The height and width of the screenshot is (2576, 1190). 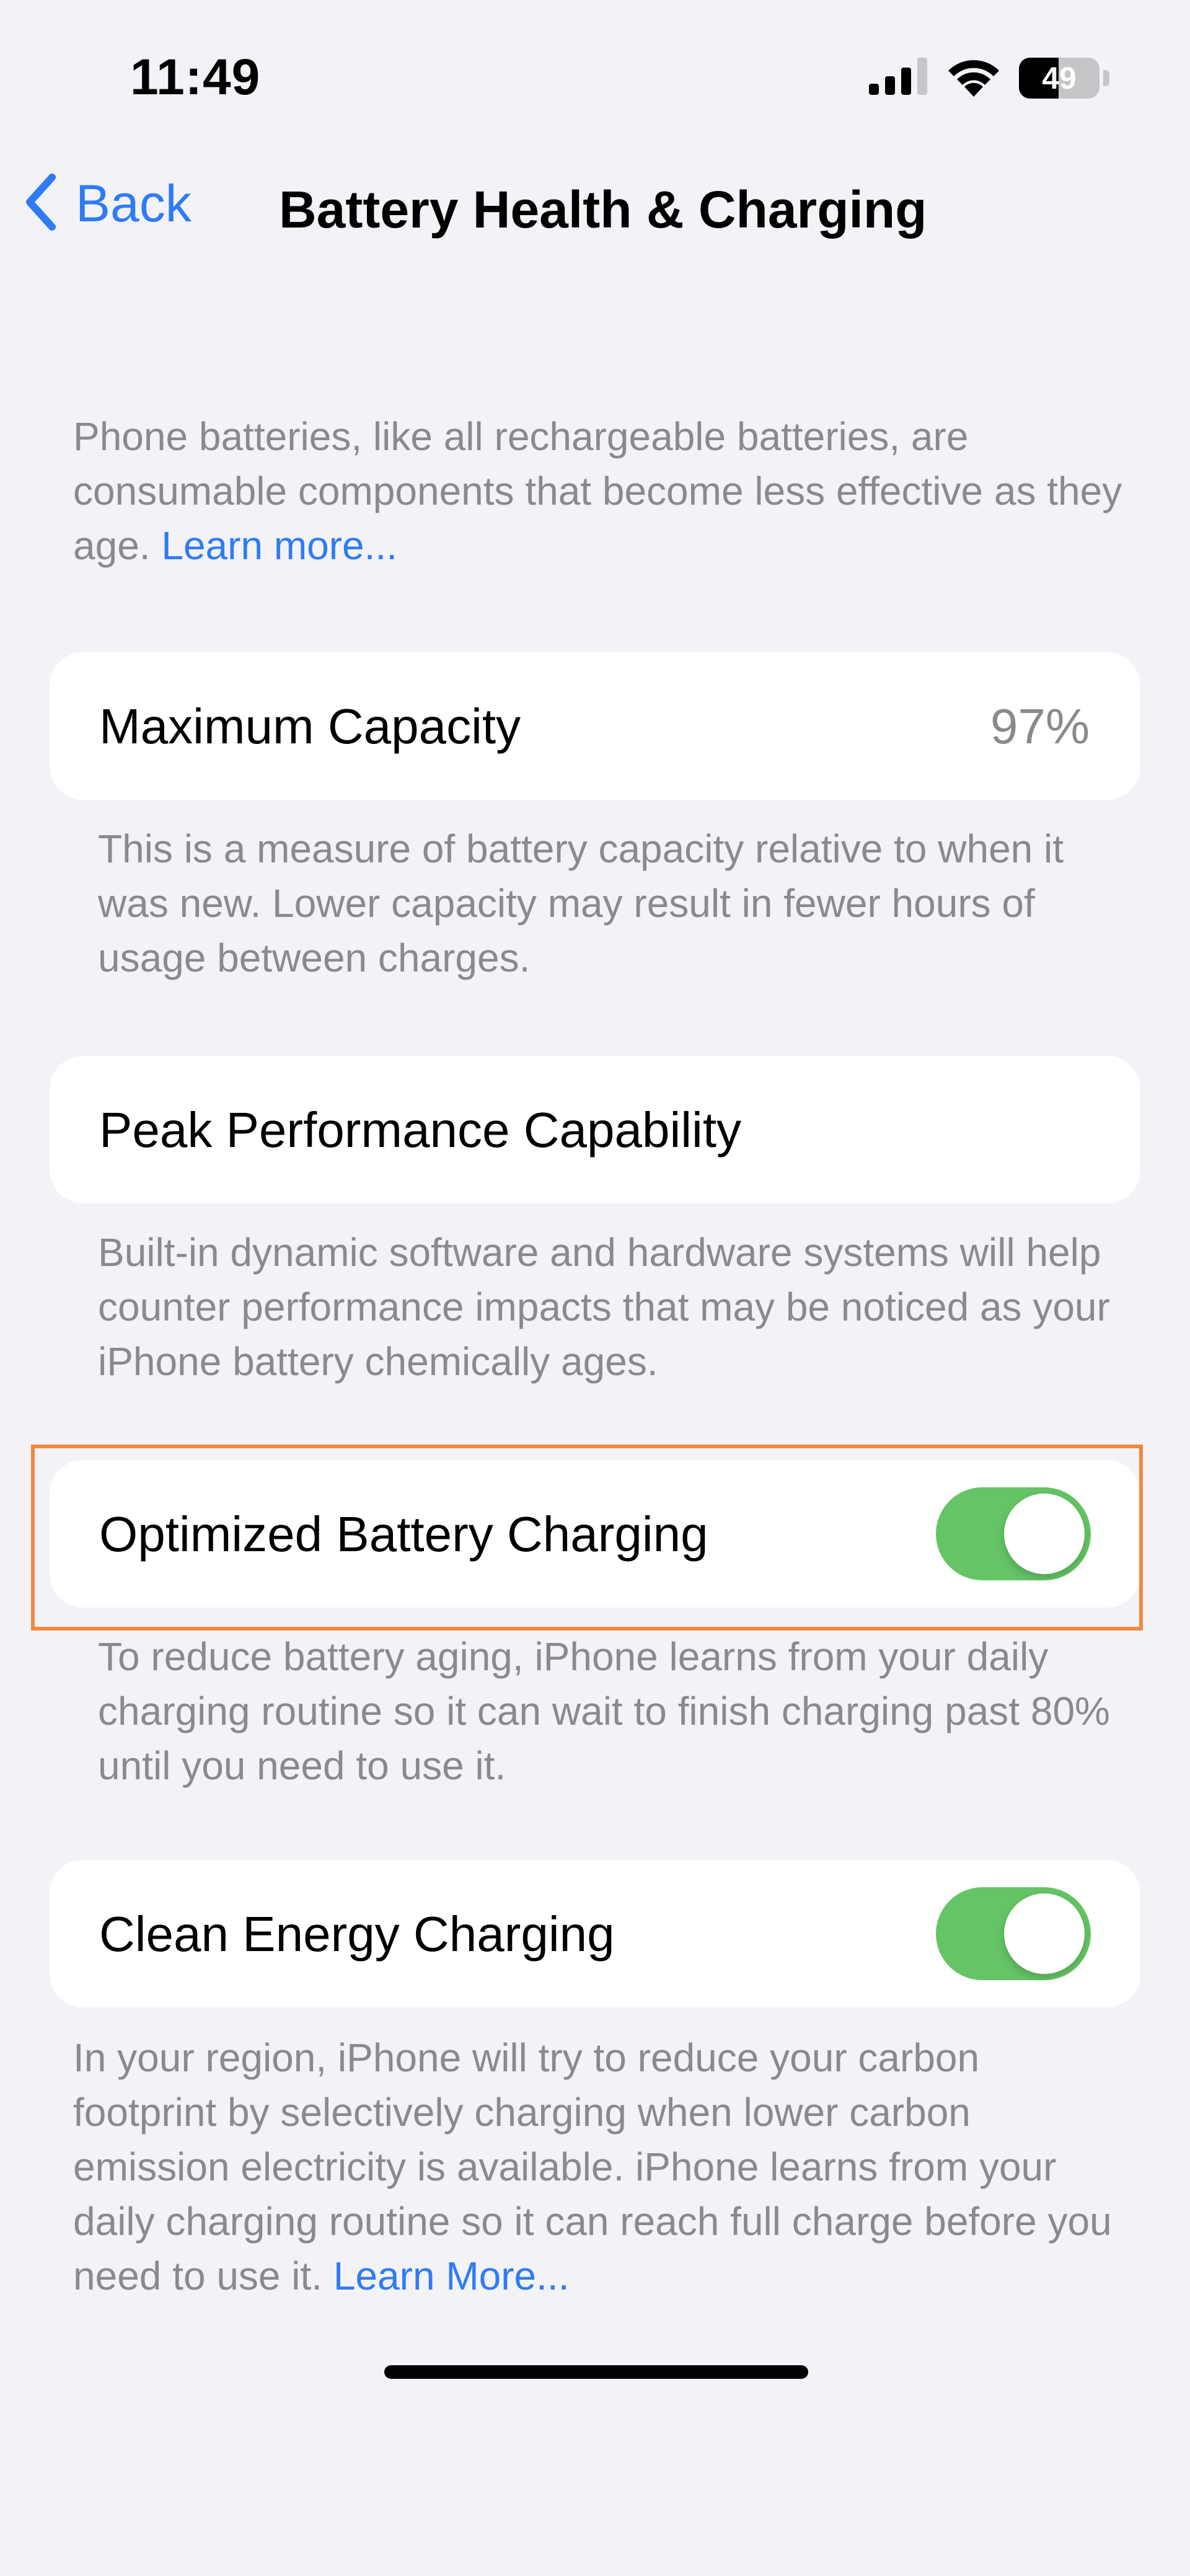 I want to click on home-indicator, so click(x=596, y=2372).